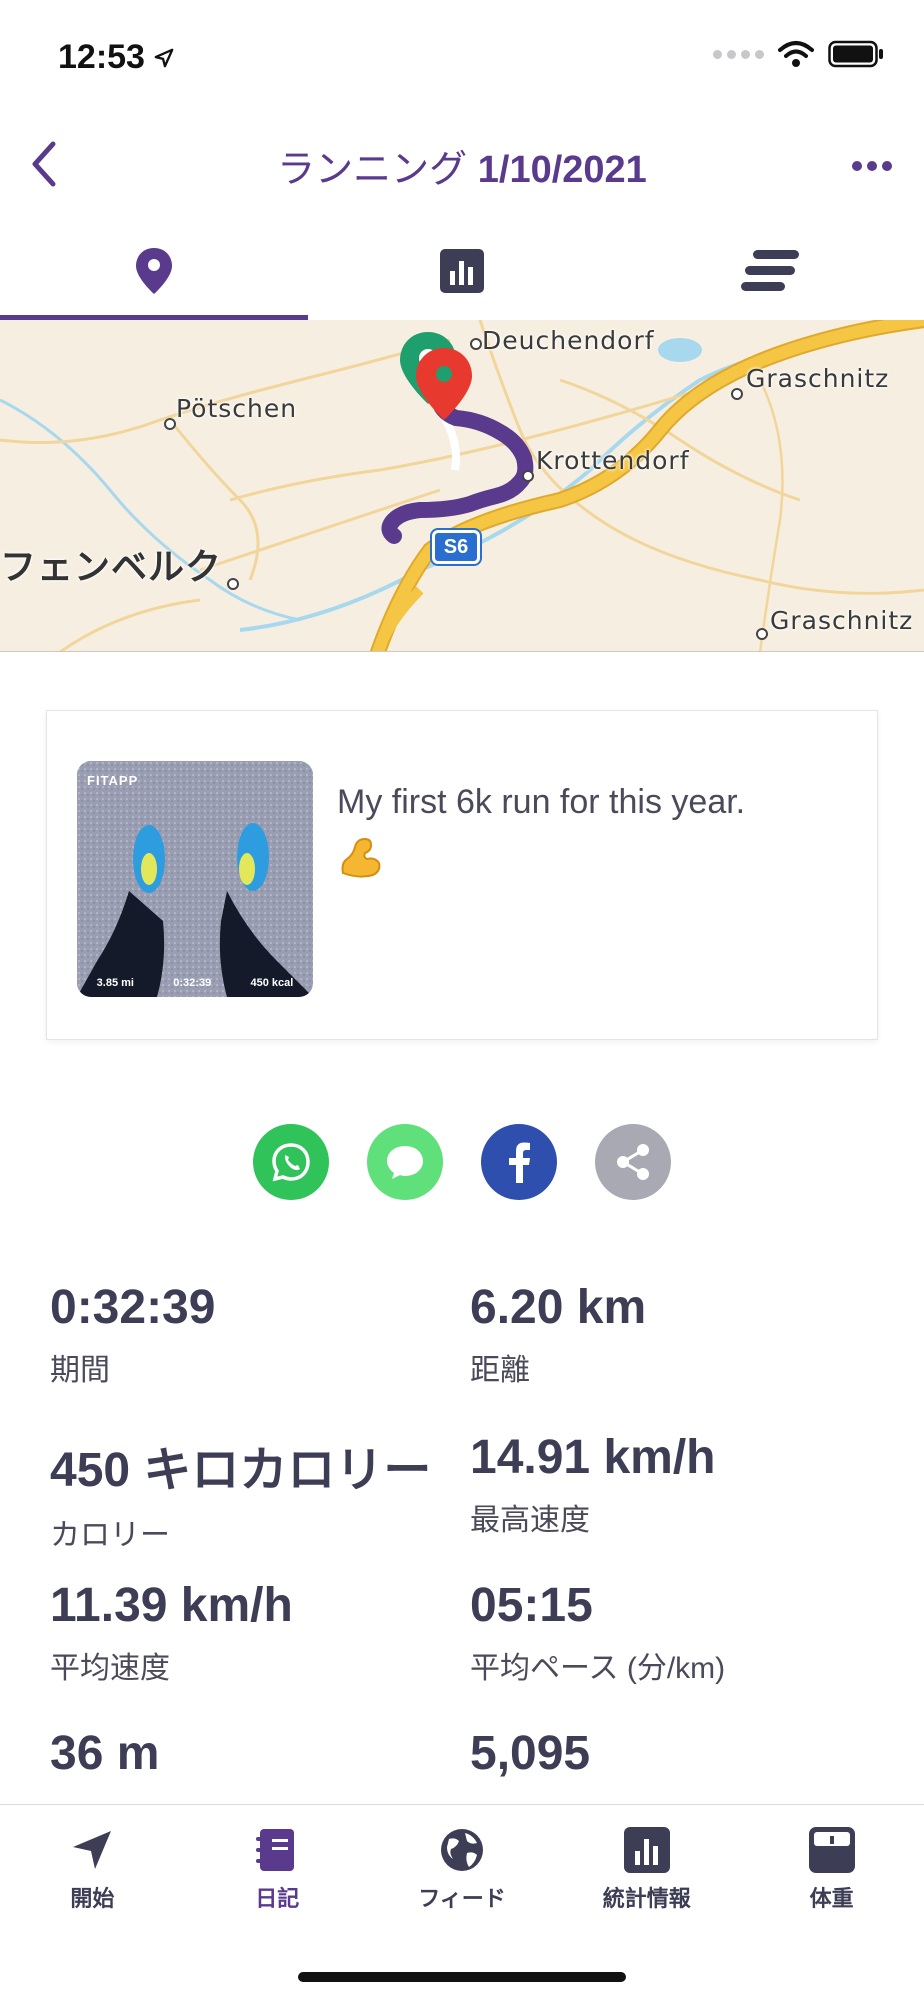 Image resolution: width=924 pixels, height=2000 pixels. I want to click on tab-details, so click(770, 271).